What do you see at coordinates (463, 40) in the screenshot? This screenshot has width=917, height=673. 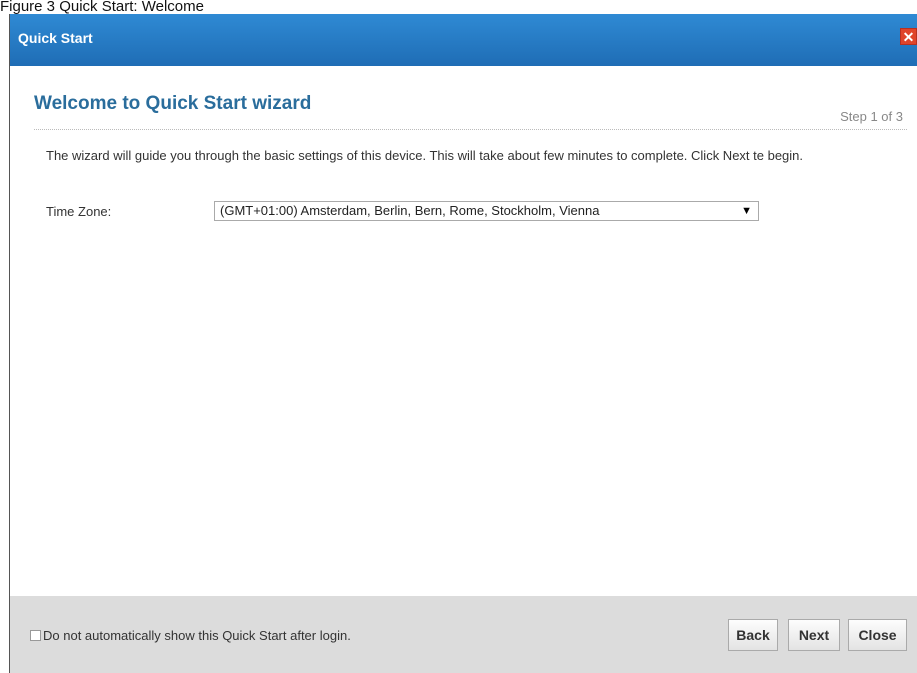 I see `dialog-titlebar: Quick Start ✕` at bounding box center [463, 40].